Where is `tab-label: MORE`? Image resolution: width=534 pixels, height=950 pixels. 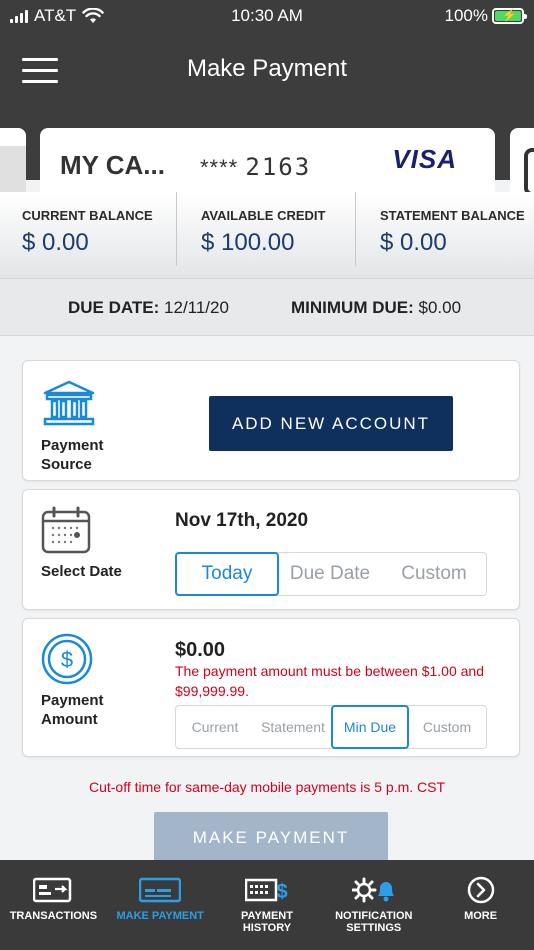
tab-label: MORE is located at coordinates (481, 916).